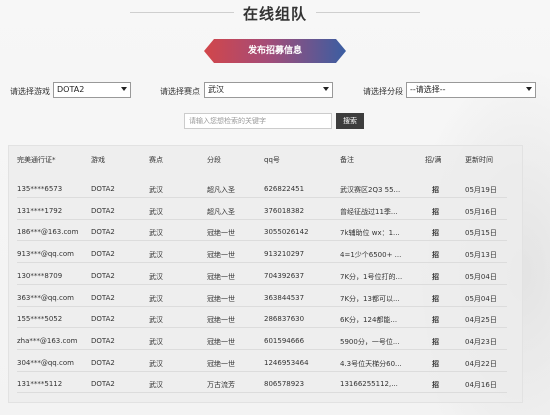 The height and width of the screenshot is (415, 550). I want to click on row-qq: 704392637, so click(284, 275).